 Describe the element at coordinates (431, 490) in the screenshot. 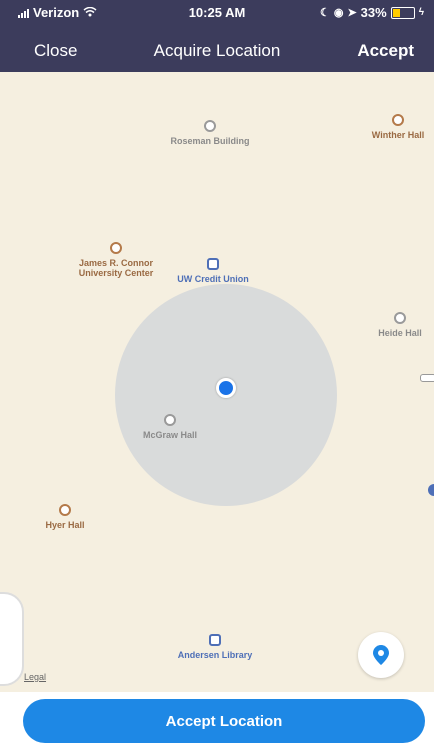

I see `map-edge-blue-marker` at that location.